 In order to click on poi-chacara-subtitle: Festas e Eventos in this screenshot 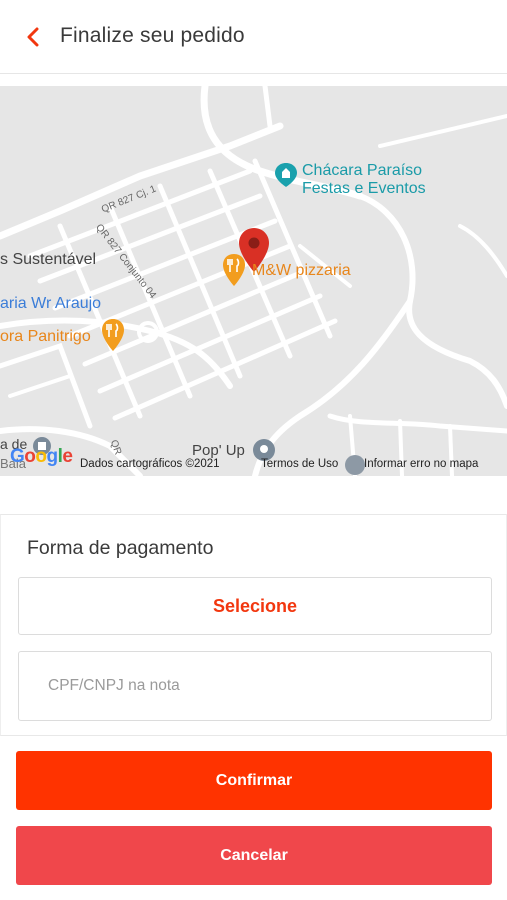, I will do `click(364, 189)`.